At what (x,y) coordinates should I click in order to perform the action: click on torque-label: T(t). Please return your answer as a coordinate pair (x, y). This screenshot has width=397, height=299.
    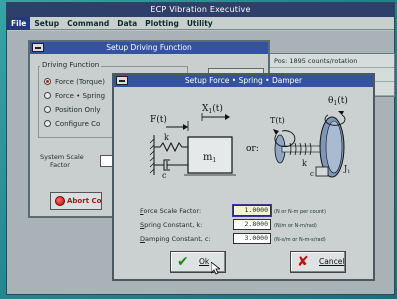
    Looking at the image, I should click on (277, 120).